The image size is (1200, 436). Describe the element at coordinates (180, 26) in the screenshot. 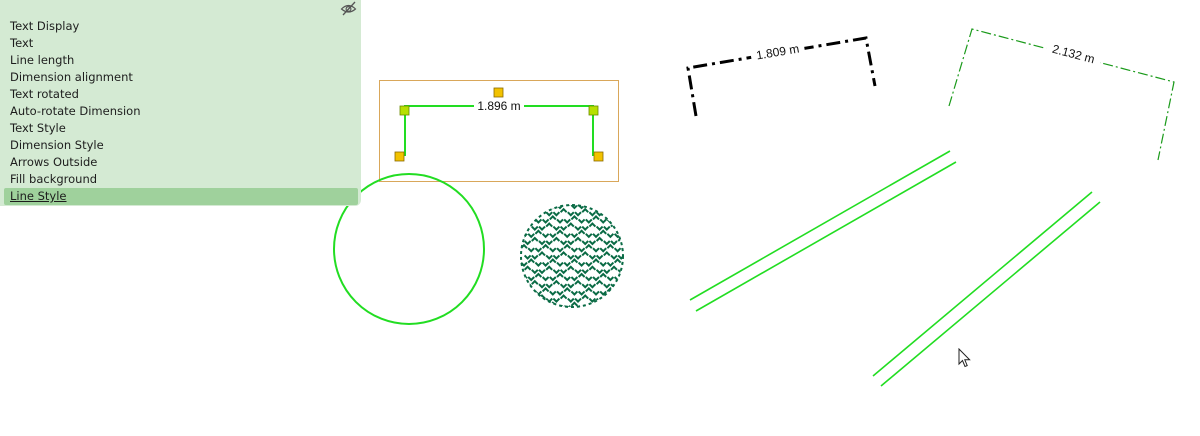

I see `menu-item-text-display: Text Display` at that location.